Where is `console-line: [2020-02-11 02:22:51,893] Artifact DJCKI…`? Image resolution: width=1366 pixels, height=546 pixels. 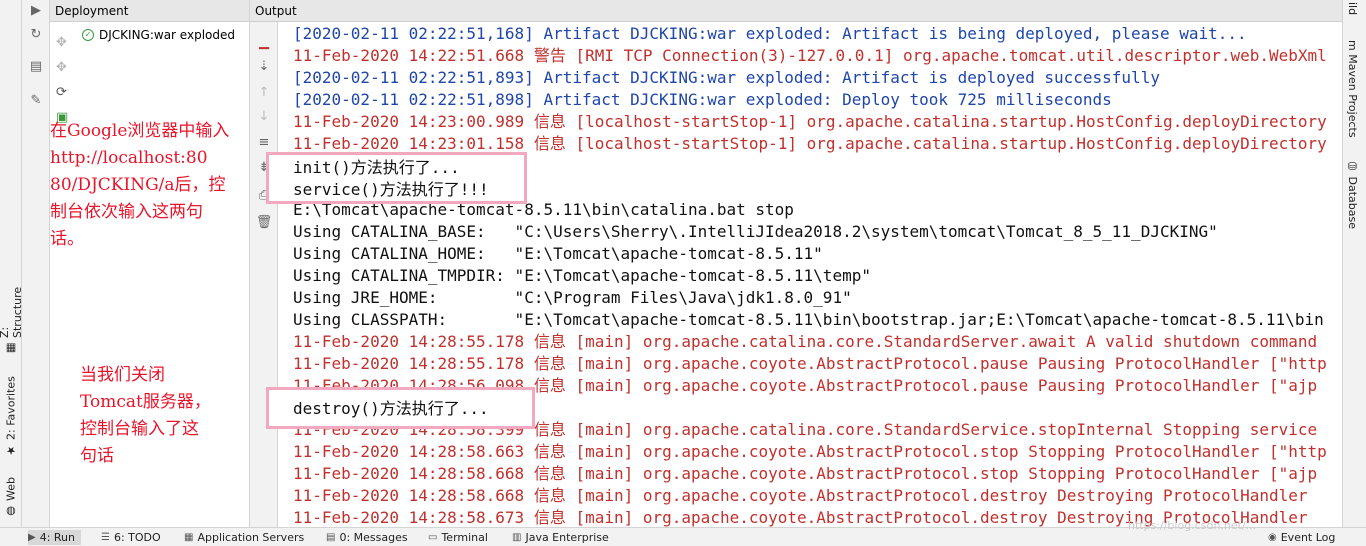 console-line: [2020-02-11 02:22:51,893] Artifact DJCKI… is located at coordinates (726, 77).